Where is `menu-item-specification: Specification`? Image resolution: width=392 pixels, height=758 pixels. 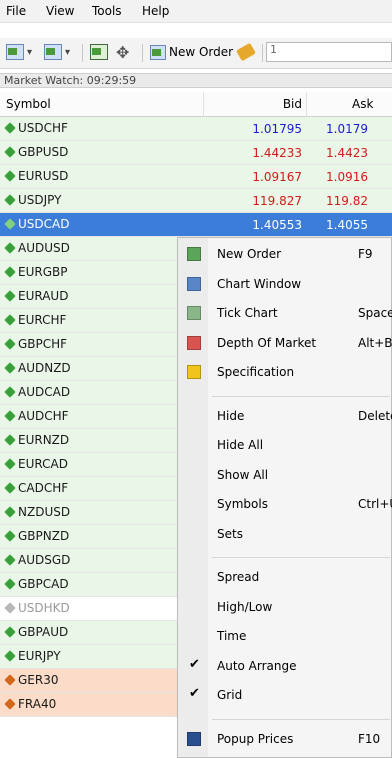
menu-item-specification: Specification is located at coordinates (285, 372).